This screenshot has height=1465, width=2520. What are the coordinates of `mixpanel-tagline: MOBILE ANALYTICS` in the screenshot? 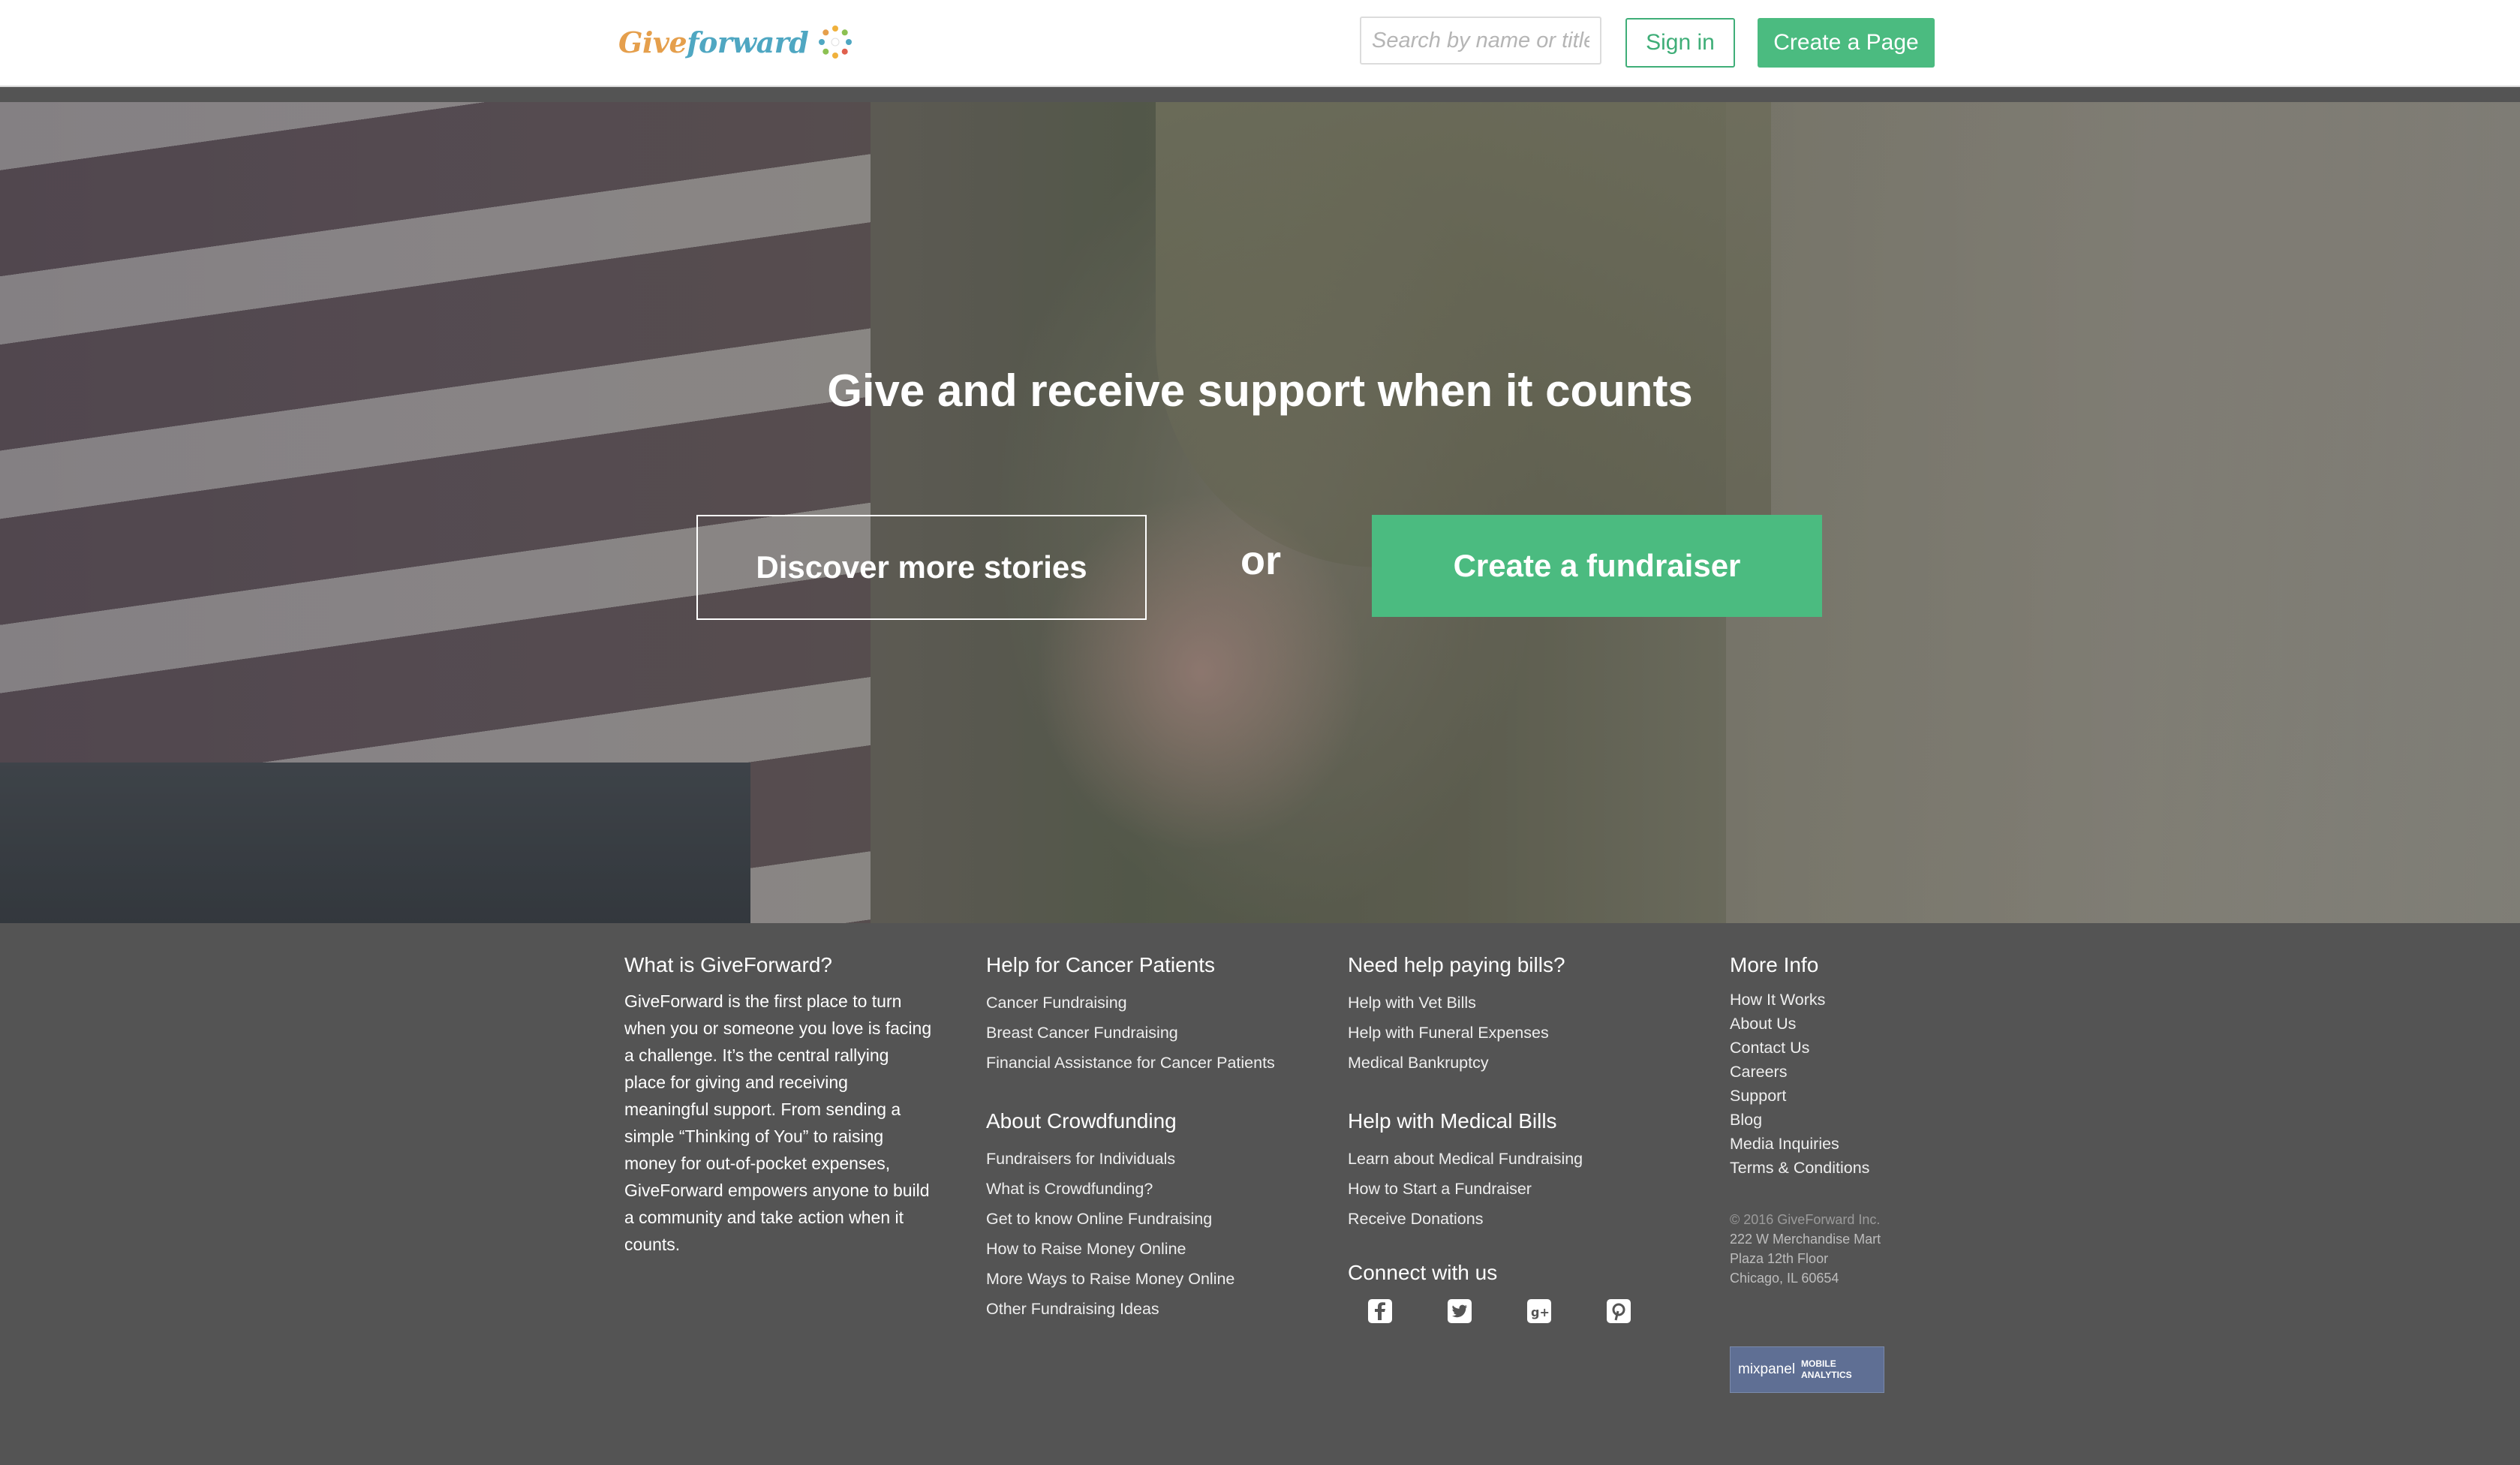 It's located at (1826, 1369).